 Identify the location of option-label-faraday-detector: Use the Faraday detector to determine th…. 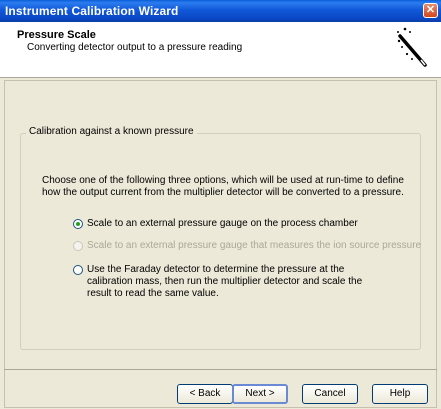
(237, 282).